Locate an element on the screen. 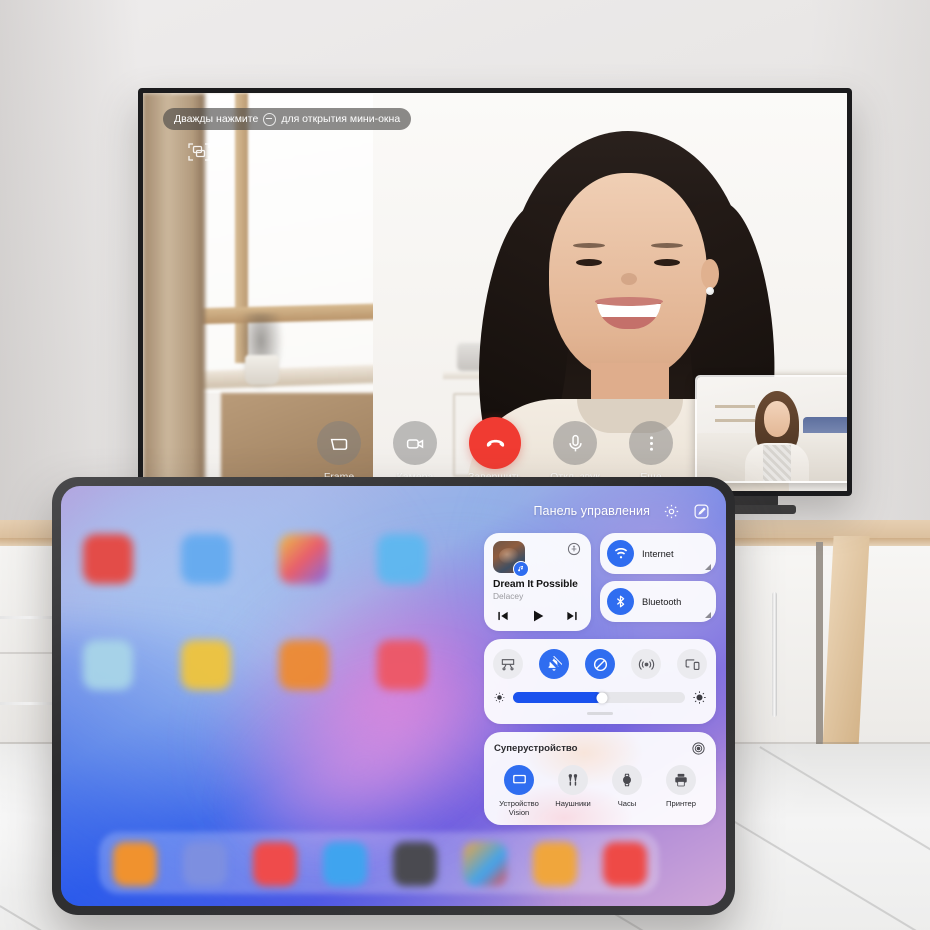 Image resolution: width=930 pixels, height=930 pixels. device-watch: Часы is located at coordinates (627, 790).